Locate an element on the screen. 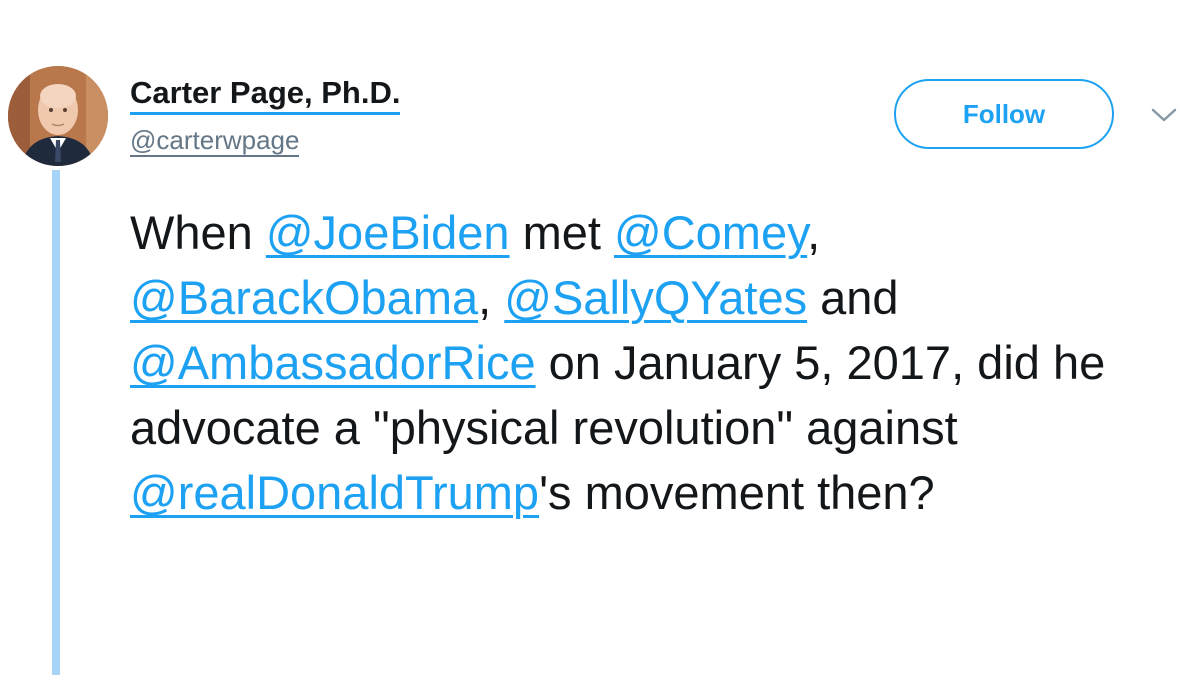 This screenshot has height=675, width=1200. avatar is located at coordinates (58, 116).